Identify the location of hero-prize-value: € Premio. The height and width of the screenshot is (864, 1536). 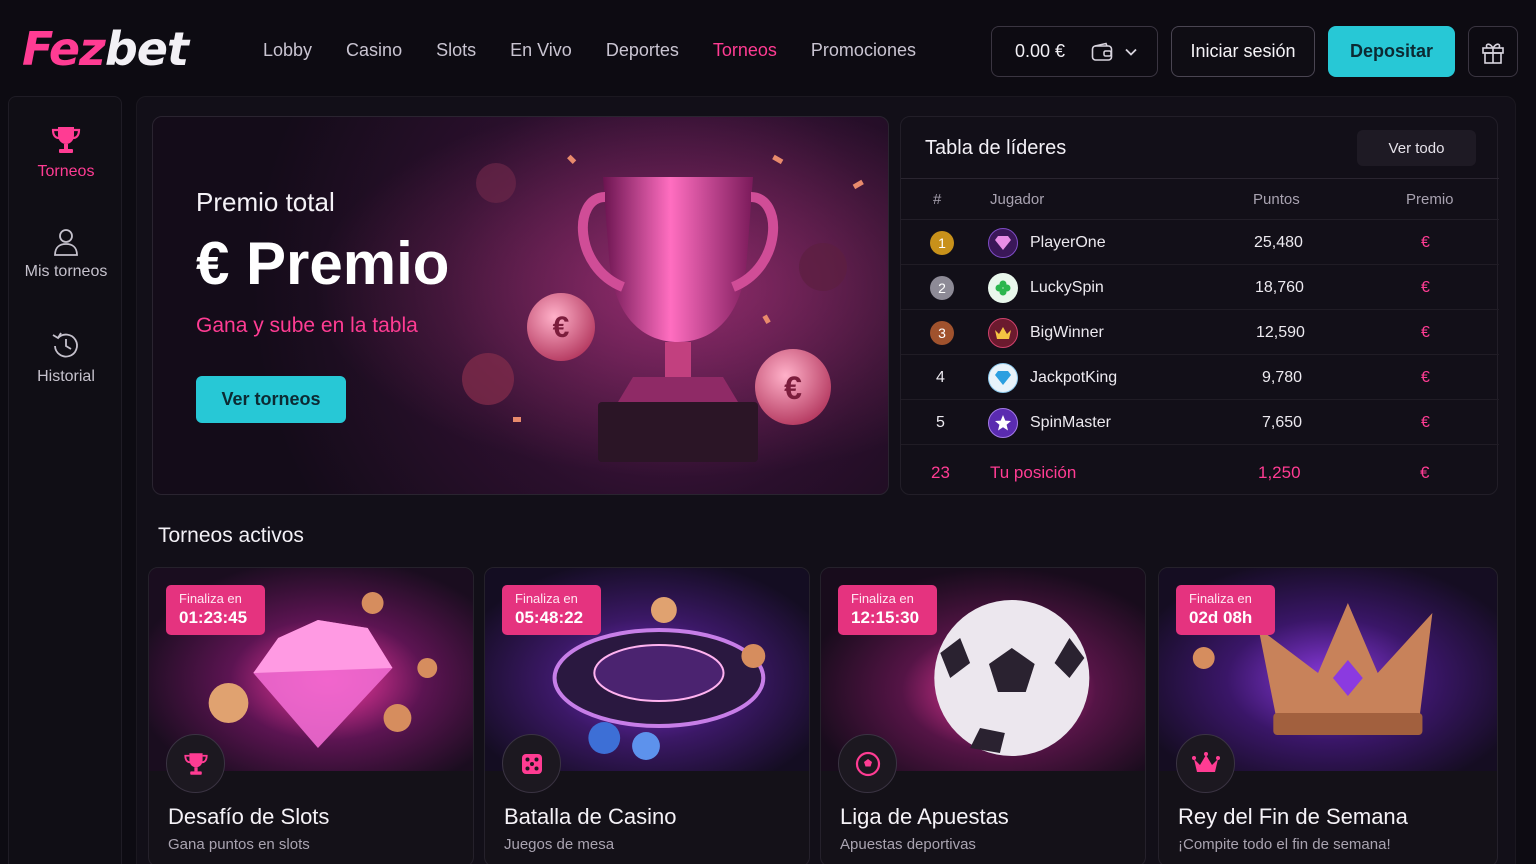
(323, 263).